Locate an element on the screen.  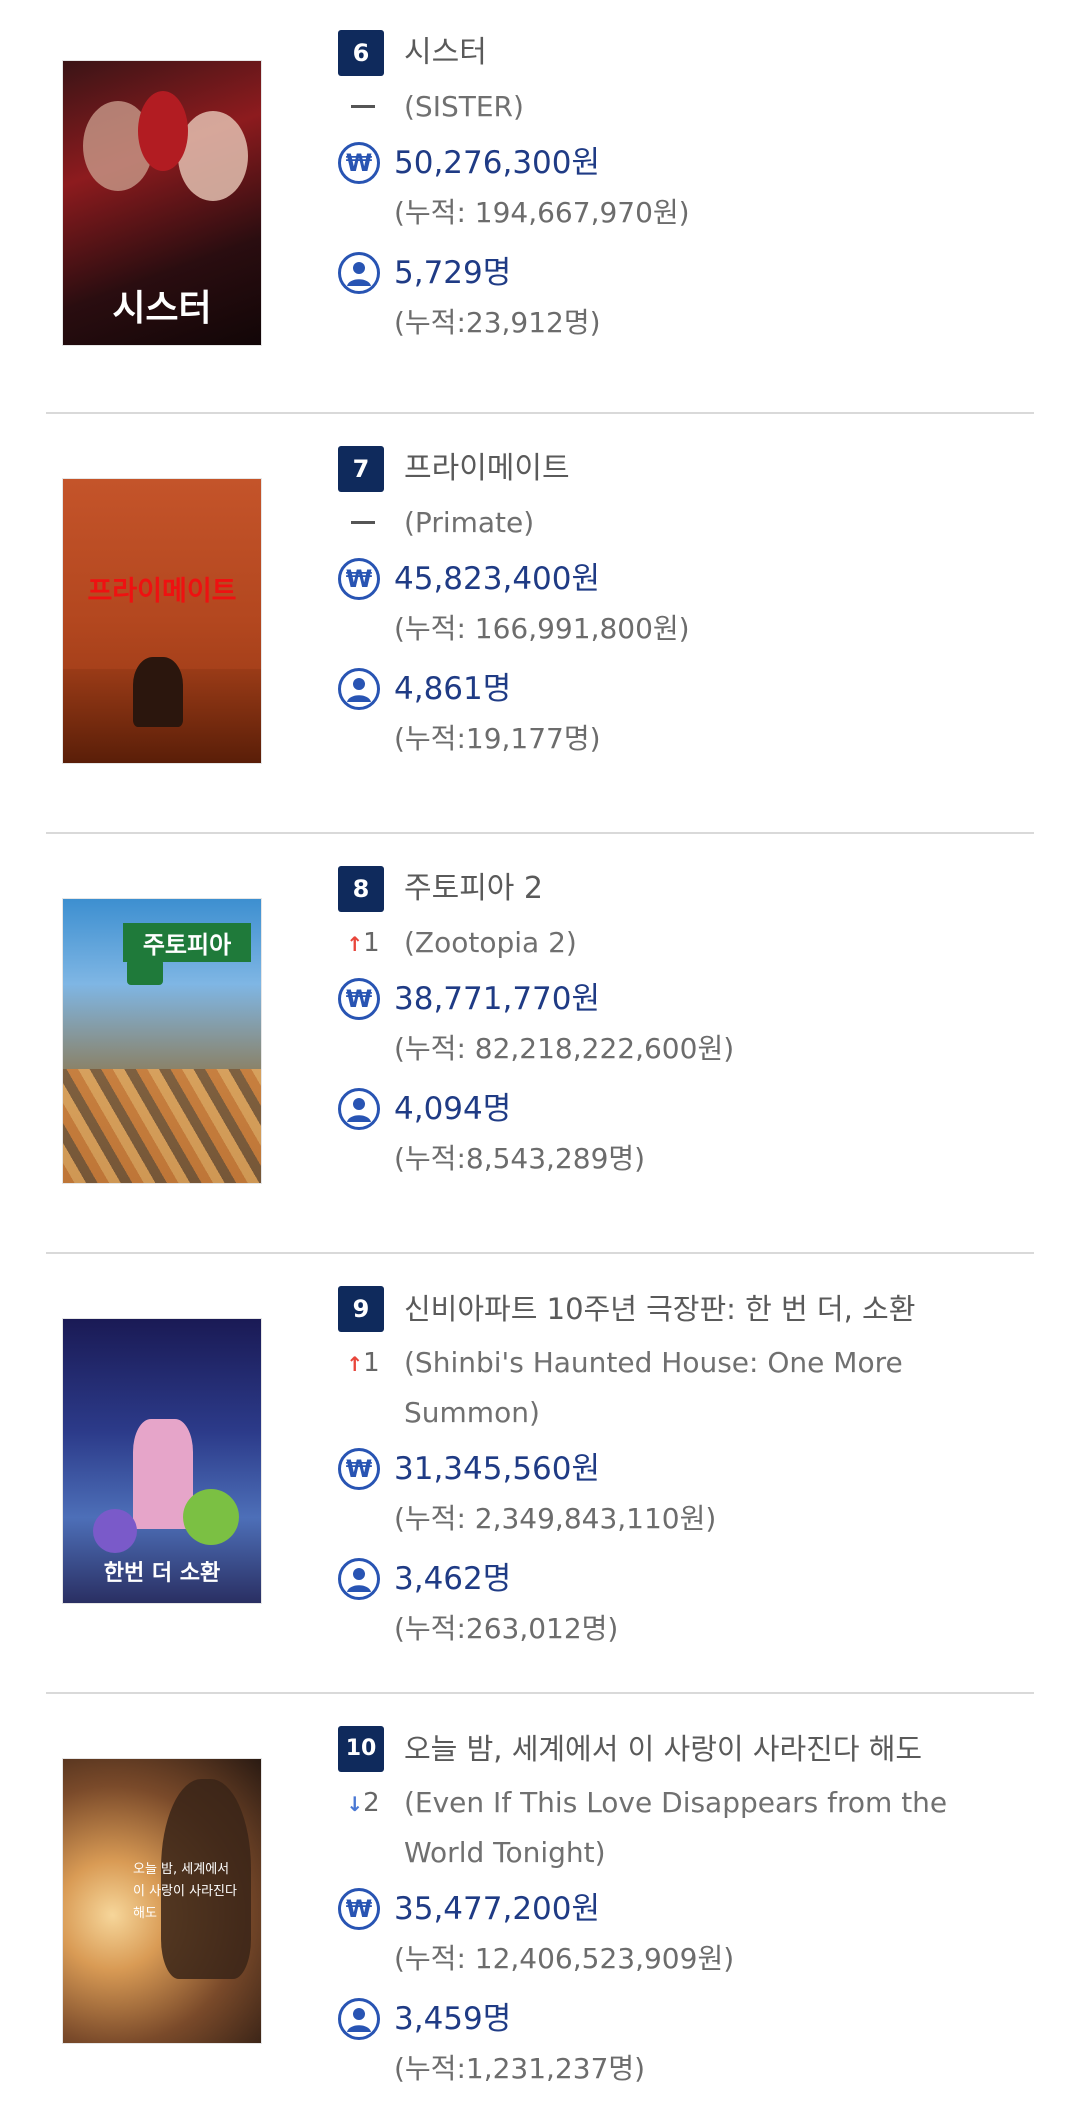
daily-audience: 3,462명 is located at coordinates (453, 1579).